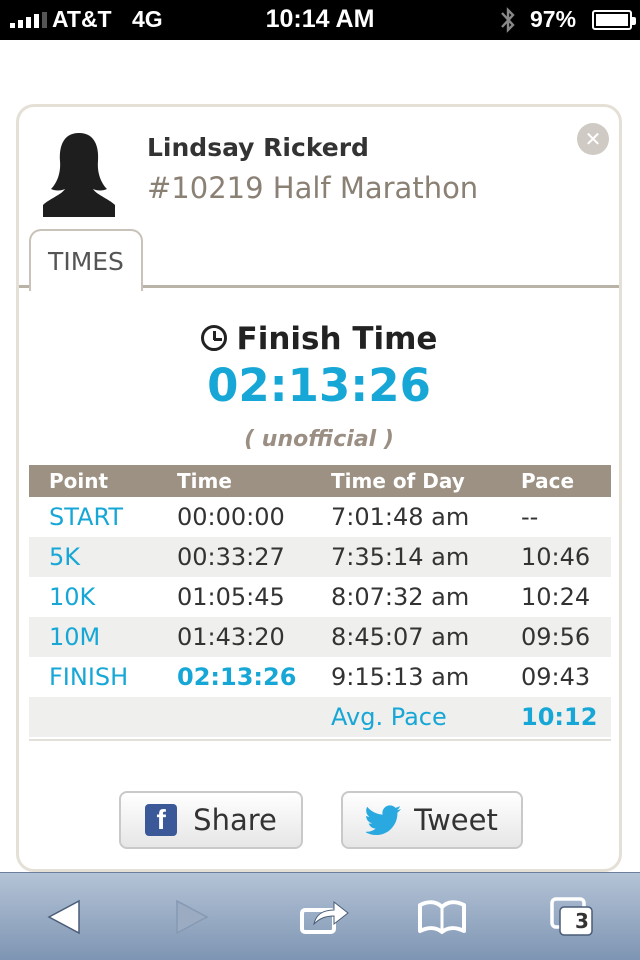 Image resolution: width=640 pixels, height=960 pixels. I want to click on table-divider, so click(320, 740).